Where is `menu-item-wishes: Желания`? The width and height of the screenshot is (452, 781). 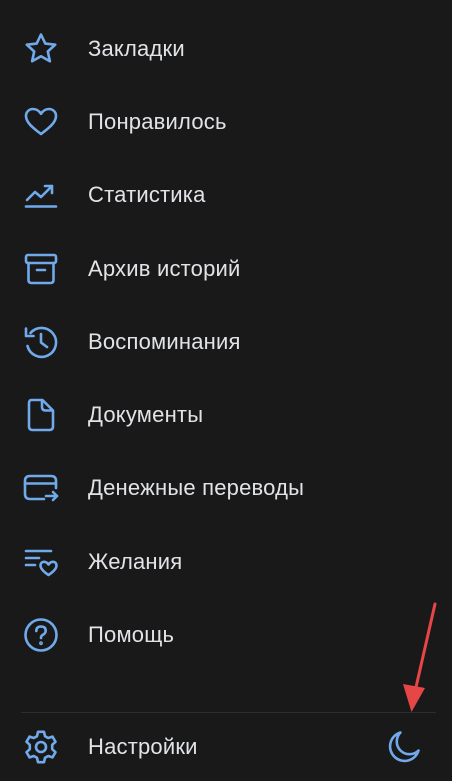 menu-item-wishes: Желания is located at coordinates (226, 561).